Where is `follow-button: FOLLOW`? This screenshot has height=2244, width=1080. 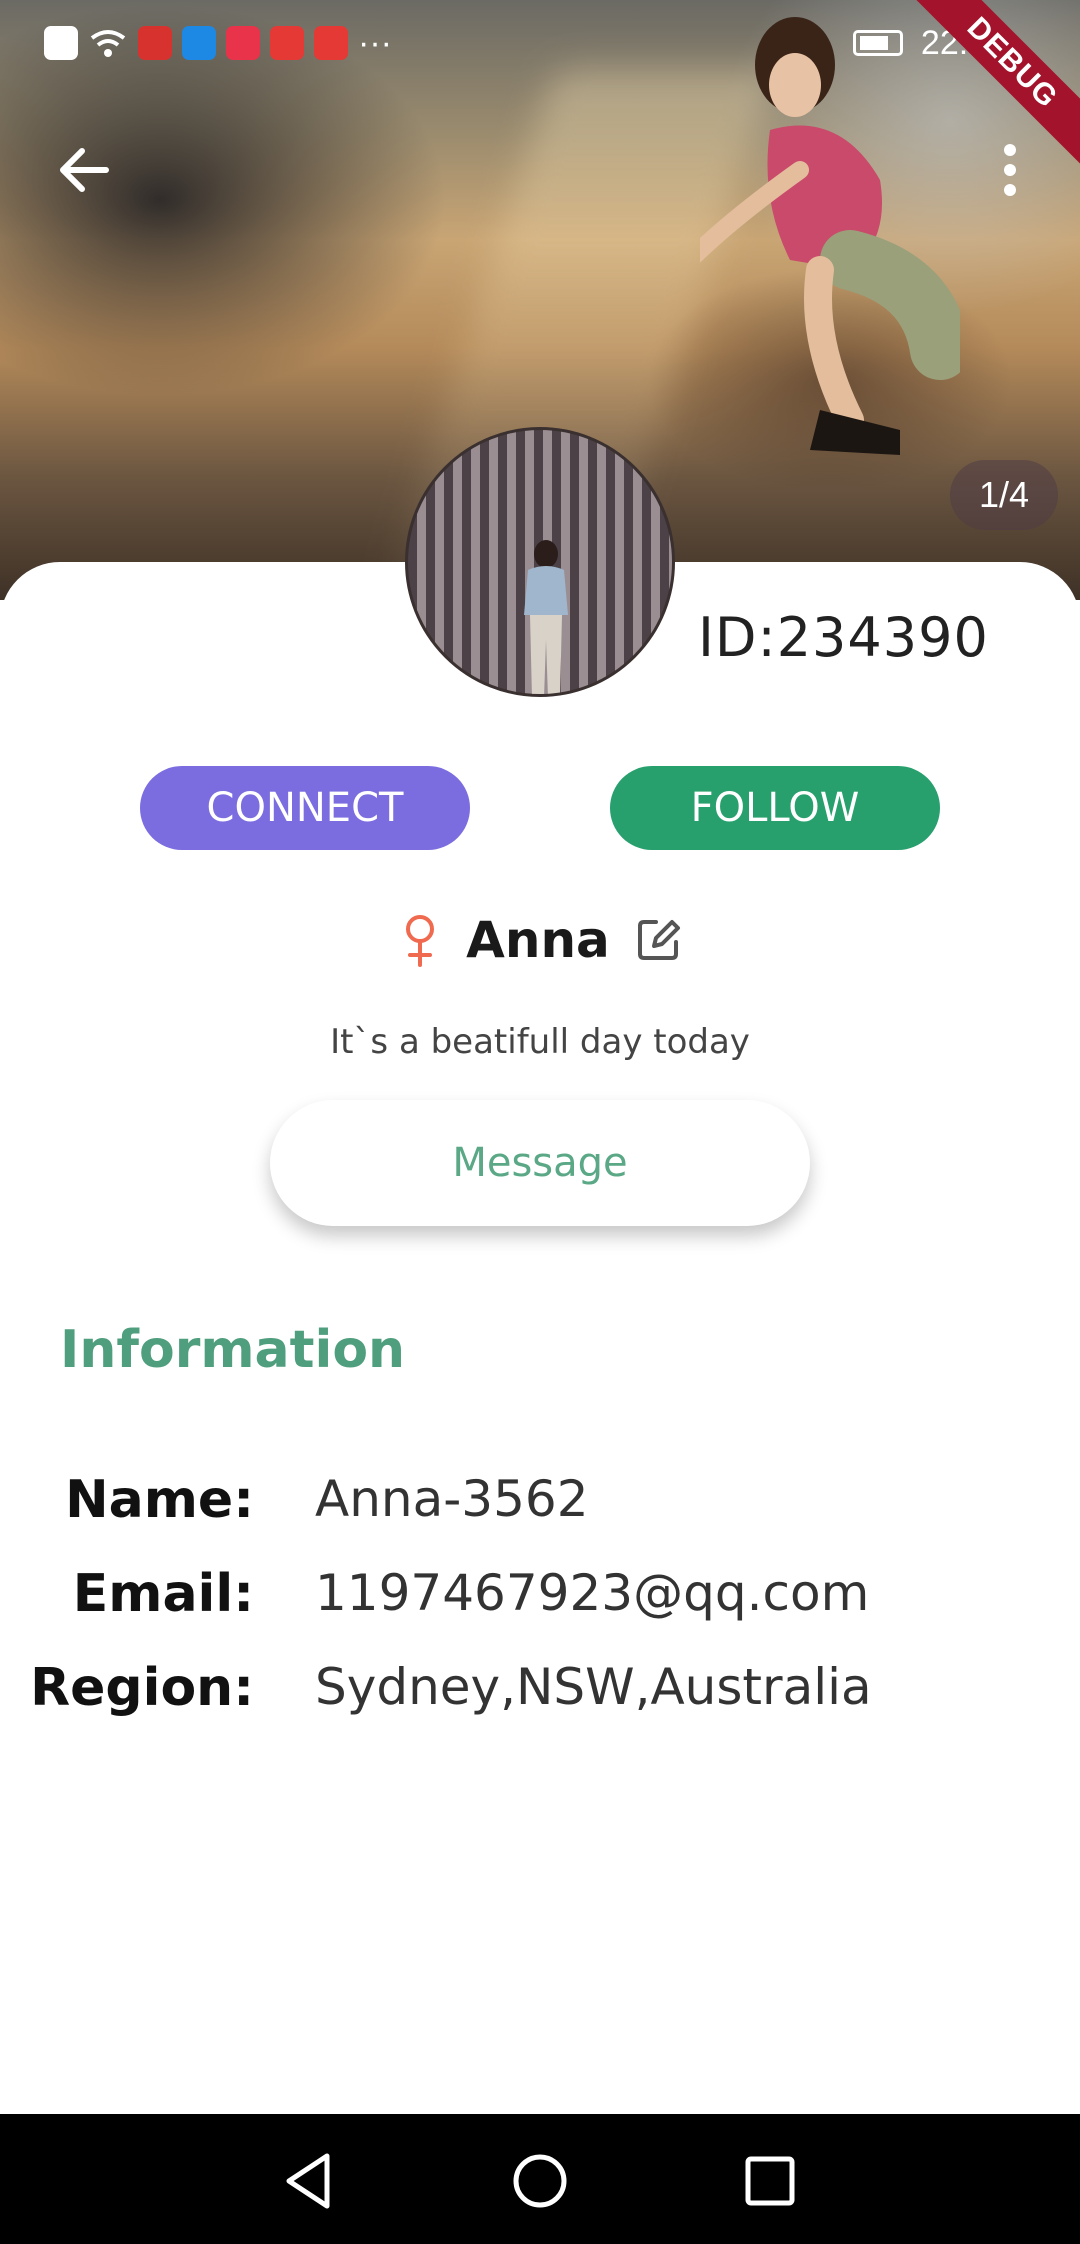
follow-button: FOLLOW is located at coordinates (775, 808).